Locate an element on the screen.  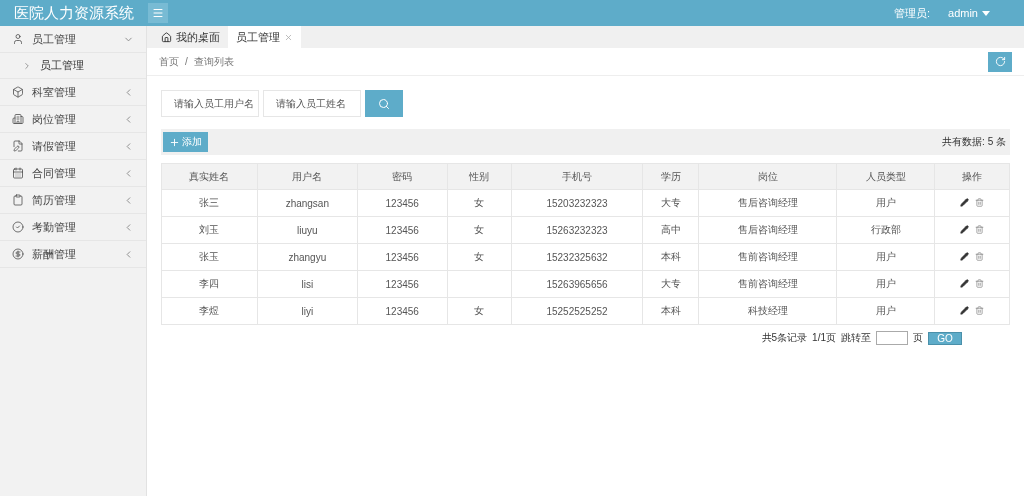
table-cell: zhangyu is located at coordinates (307, 257).